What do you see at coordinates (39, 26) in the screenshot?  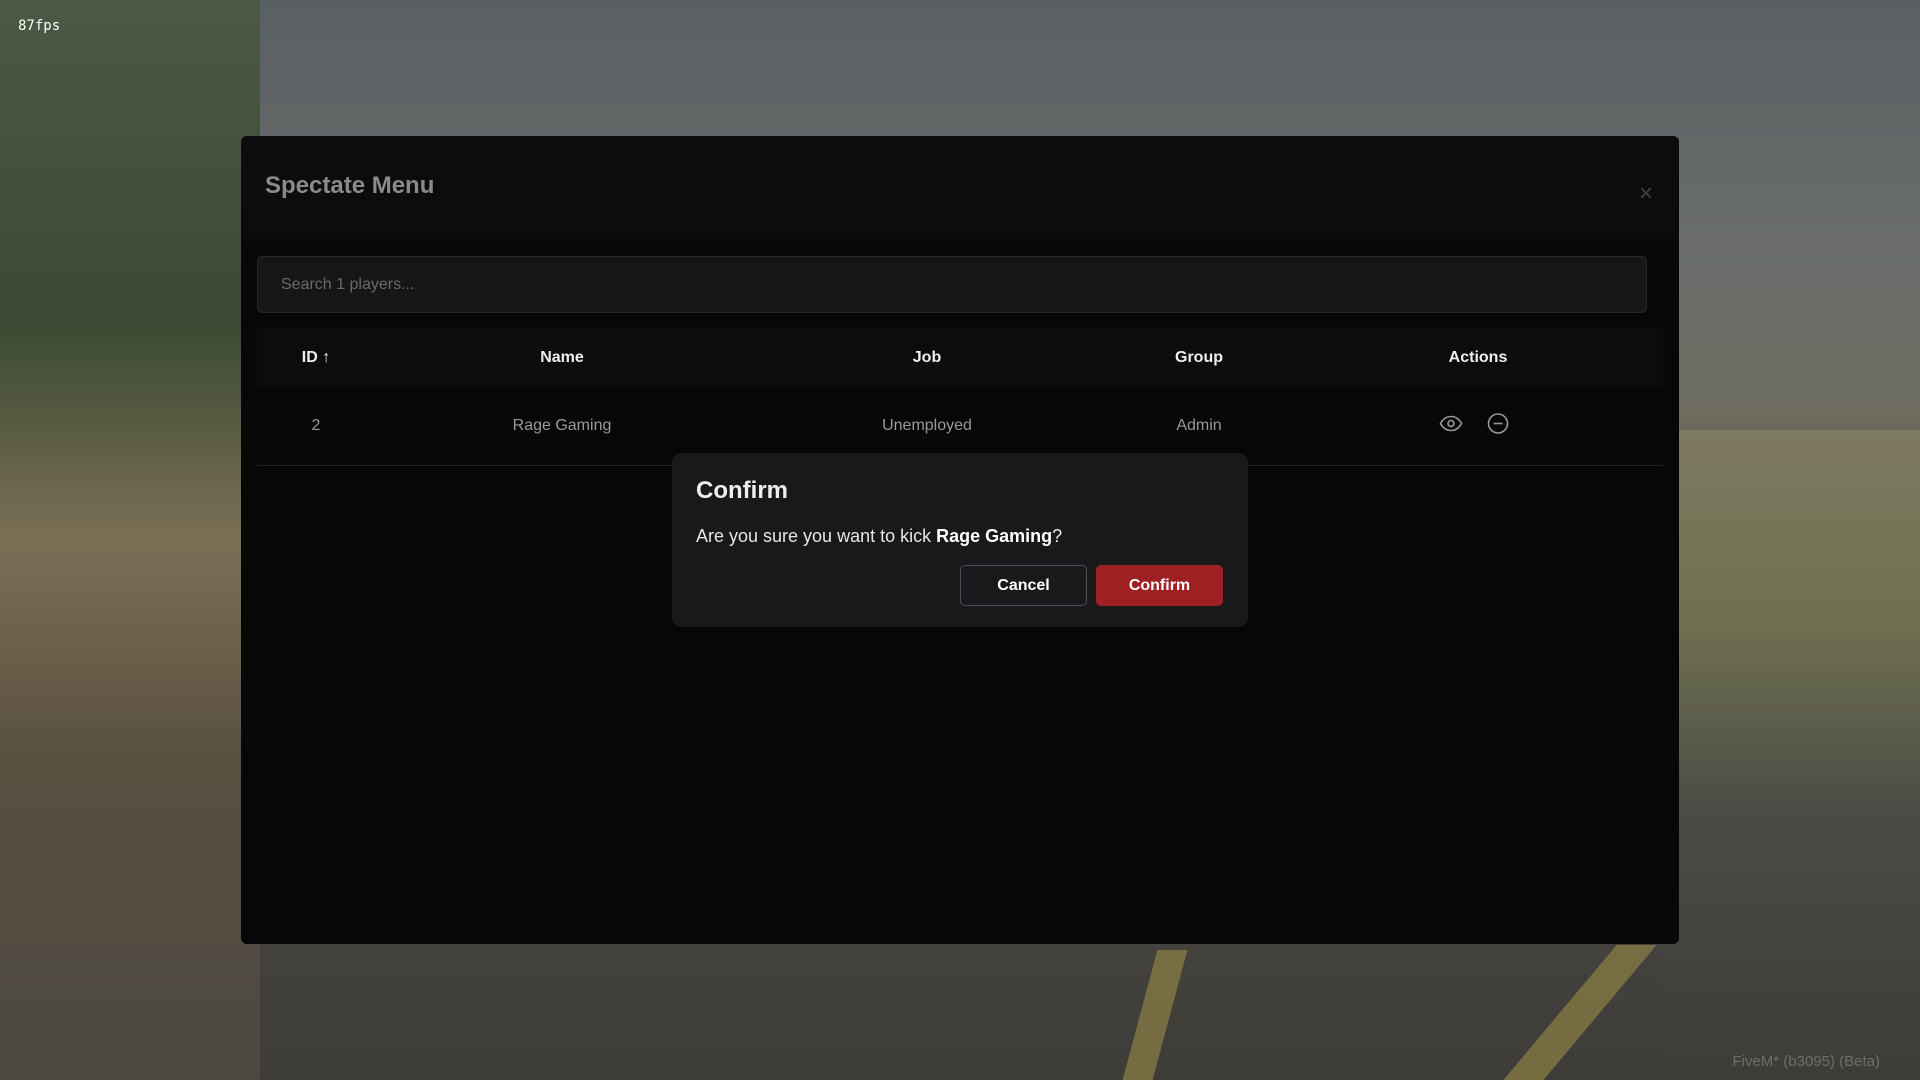 I see `fps-counter: 87fps` at bounding box center [39, 26].